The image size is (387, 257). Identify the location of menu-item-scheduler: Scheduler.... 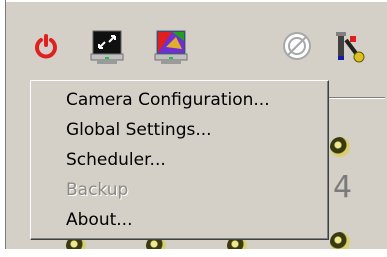
(180, 160).